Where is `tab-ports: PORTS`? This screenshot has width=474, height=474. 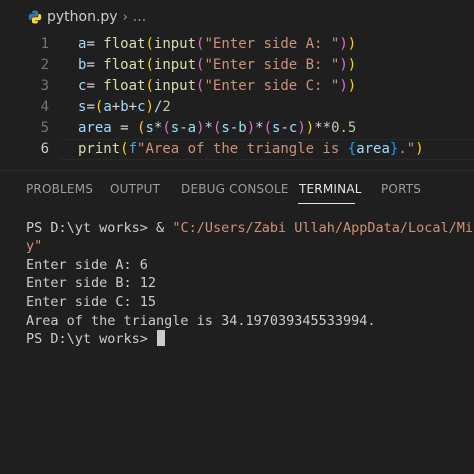 tab-ports: PORTS is located at coordinates (401, 189).